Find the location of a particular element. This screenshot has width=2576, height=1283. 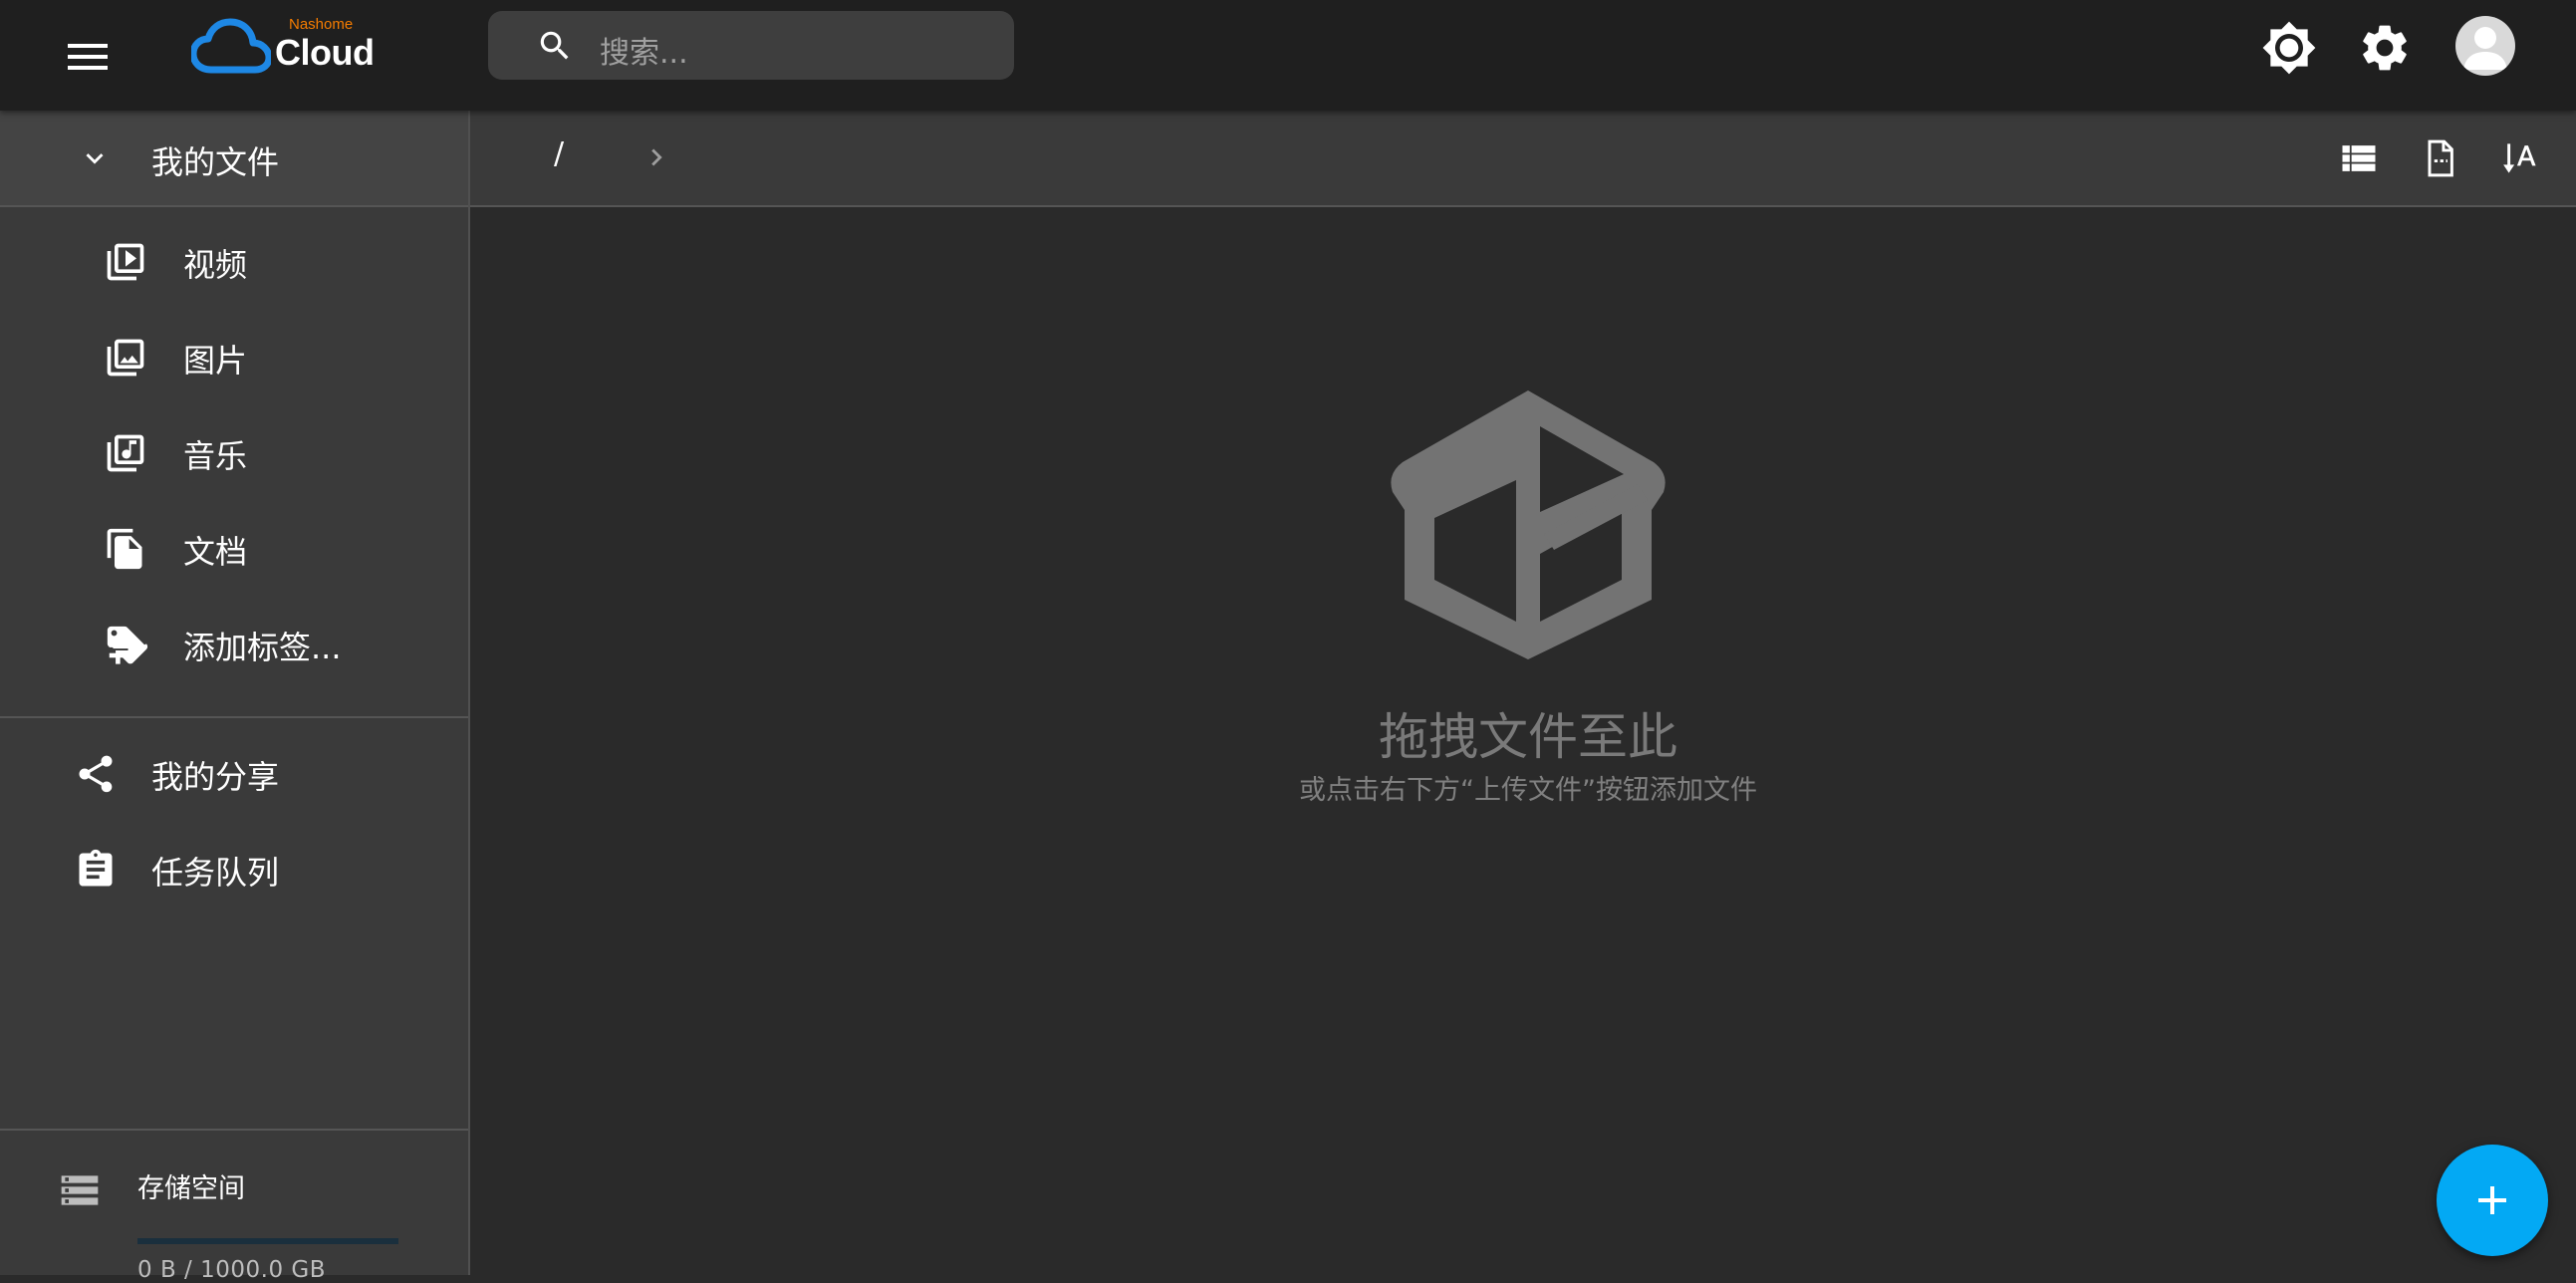

sidebar-divider is located at coordinates (234, 717).